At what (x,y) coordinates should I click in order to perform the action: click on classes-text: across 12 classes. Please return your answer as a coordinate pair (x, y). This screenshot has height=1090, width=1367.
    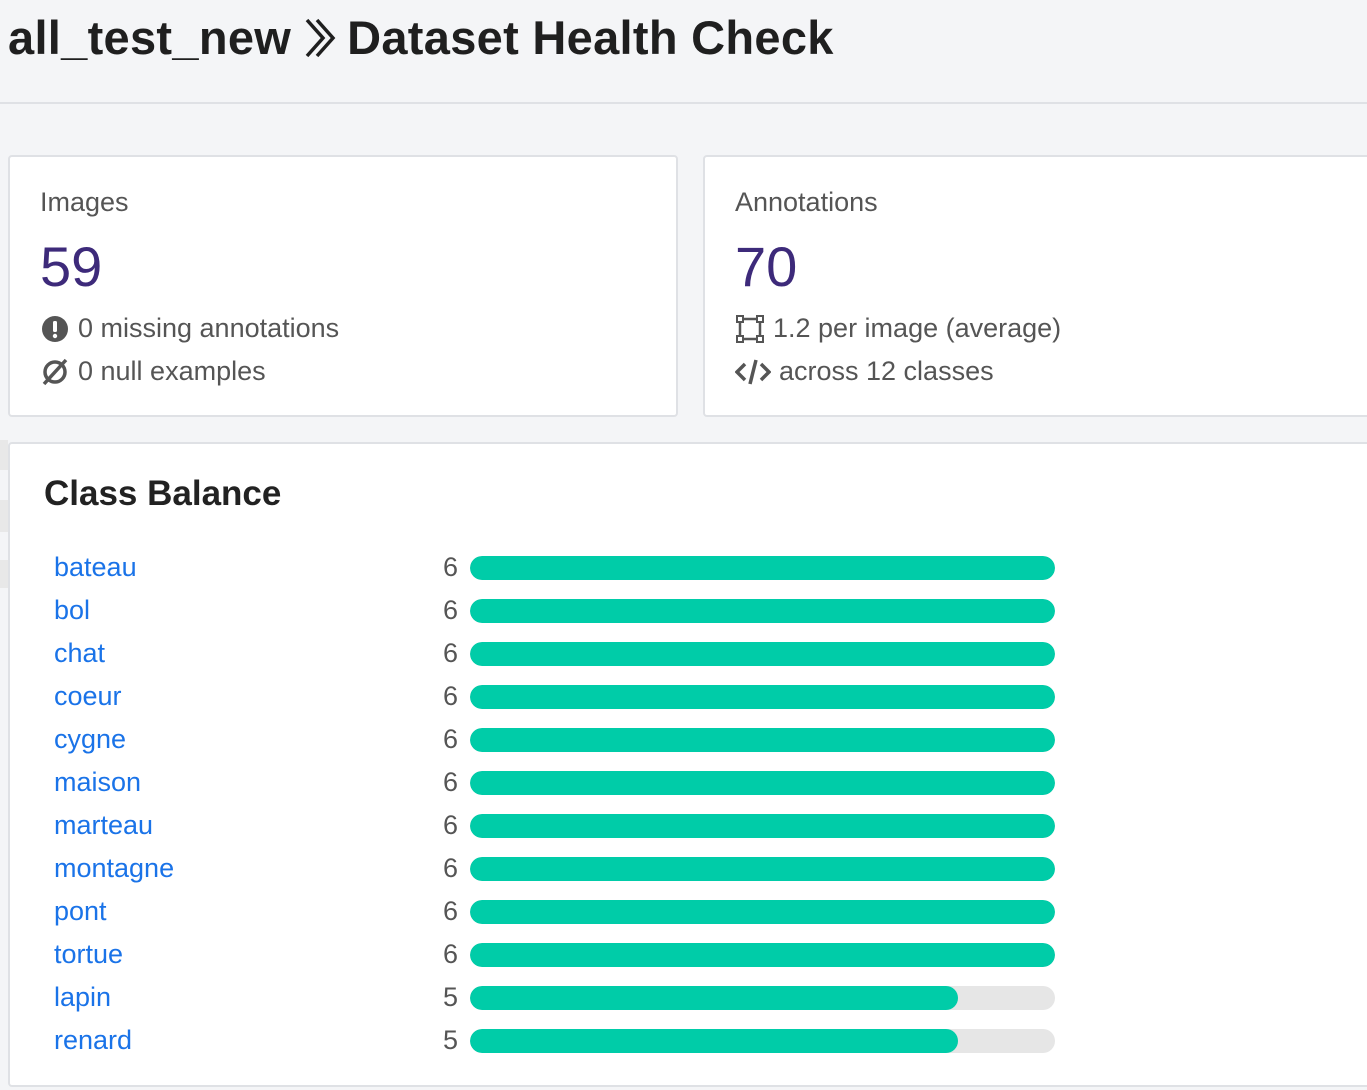
    Looking at the image, I should click on (886, 371).